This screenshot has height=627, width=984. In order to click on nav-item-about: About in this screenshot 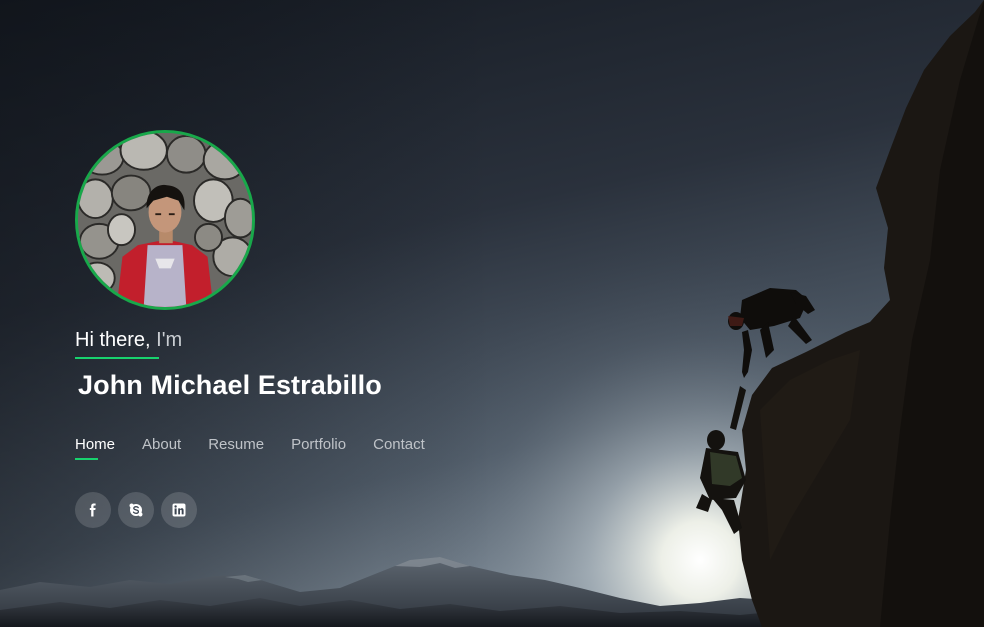, I will do `click(161, 448)`.